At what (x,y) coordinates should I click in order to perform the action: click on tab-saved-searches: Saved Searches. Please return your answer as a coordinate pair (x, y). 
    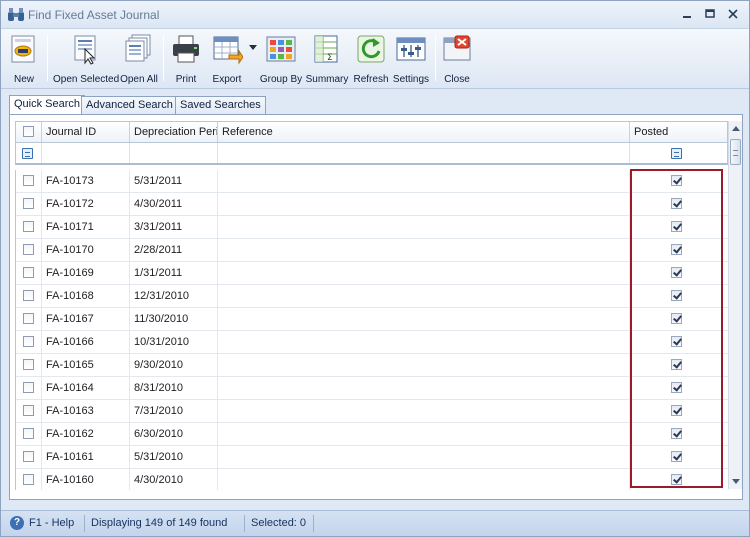
    Looking at the image, I should click on (220, 105).